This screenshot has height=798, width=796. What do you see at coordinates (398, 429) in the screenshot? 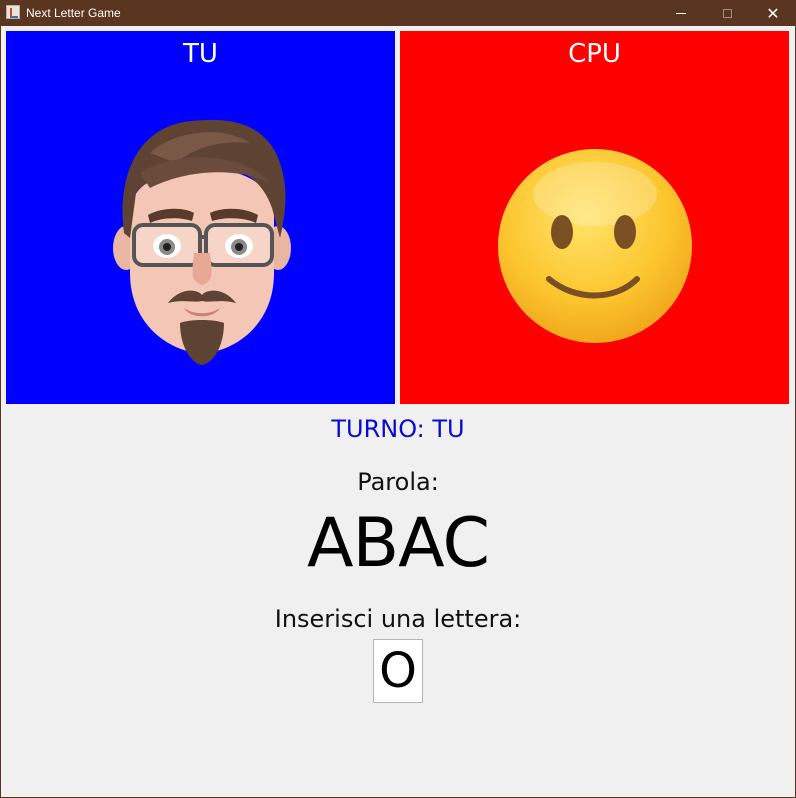
I see `turn-indicator: TURNO: TU` at bounding box center [398, 429].